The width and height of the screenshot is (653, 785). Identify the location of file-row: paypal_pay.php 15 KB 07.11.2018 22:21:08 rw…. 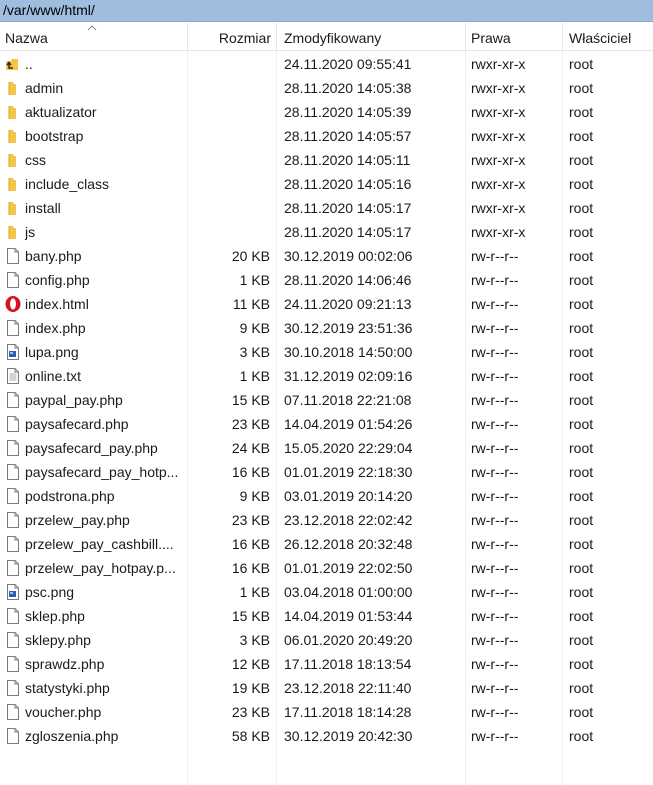
(326, 400).